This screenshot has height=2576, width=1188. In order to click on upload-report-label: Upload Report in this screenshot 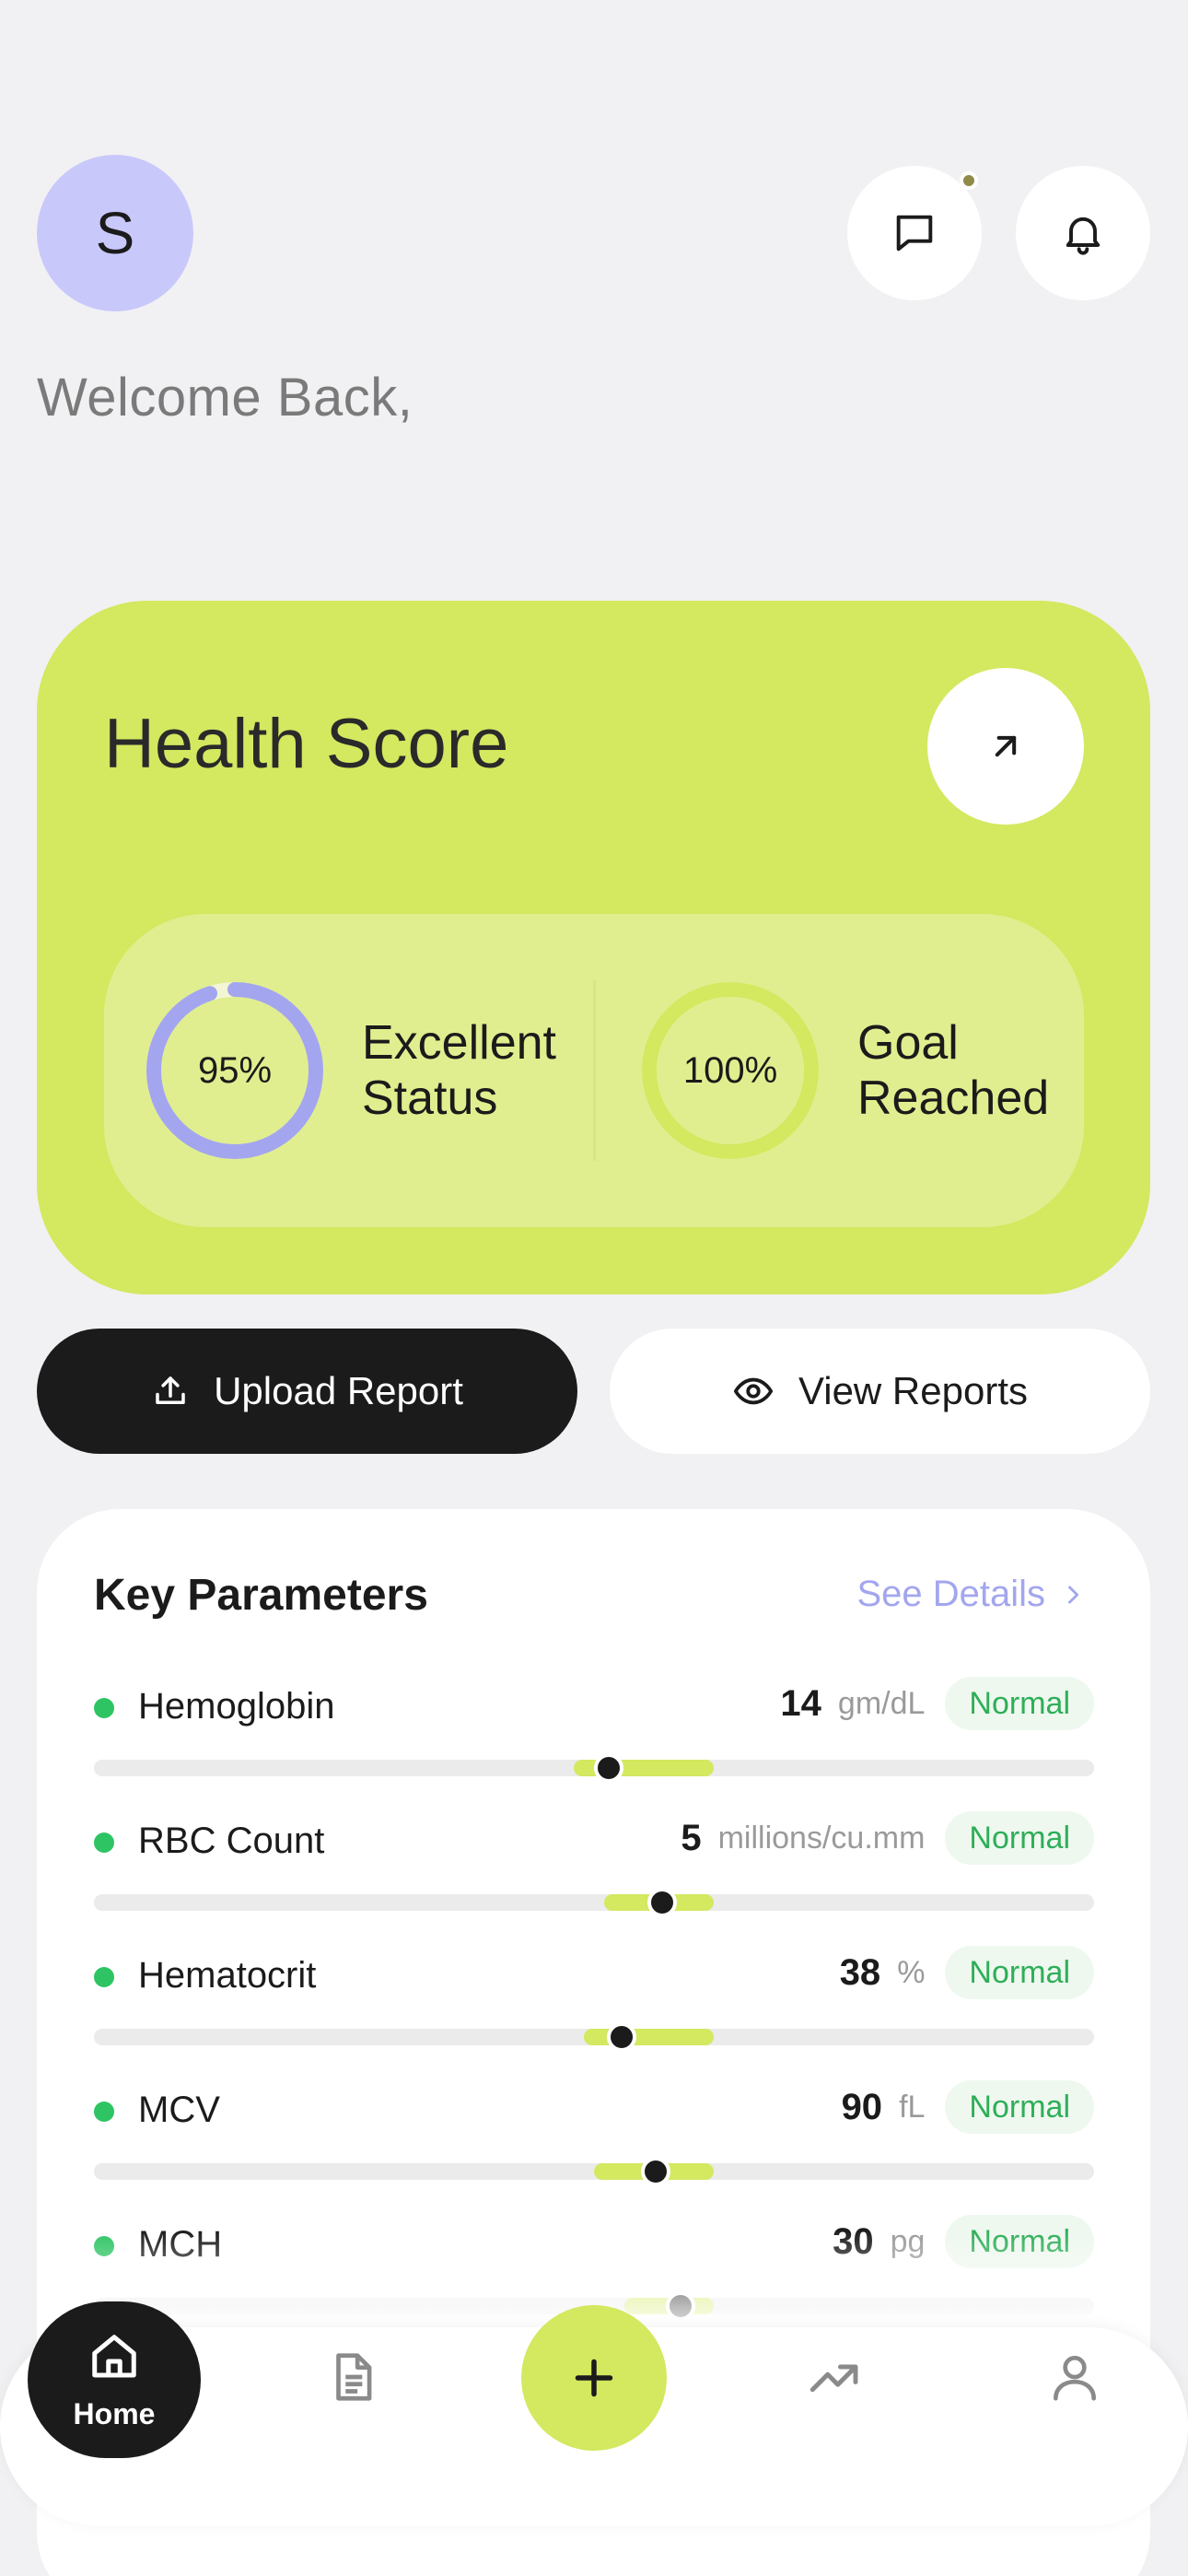, I will do `click(338, 1390)`.